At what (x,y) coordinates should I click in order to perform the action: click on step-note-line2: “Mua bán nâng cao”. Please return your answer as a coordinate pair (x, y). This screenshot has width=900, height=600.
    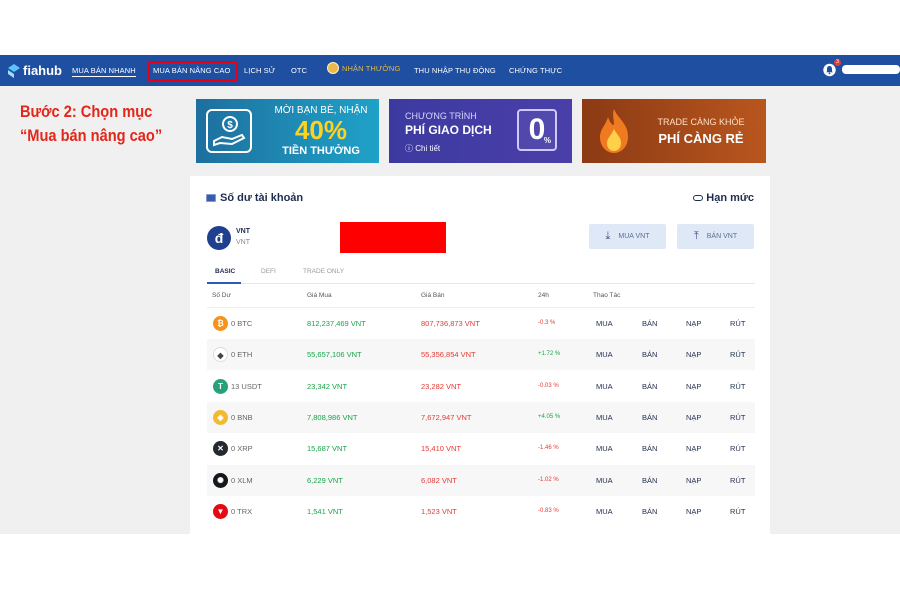
    Looking at the image, I should click on (91, 135).